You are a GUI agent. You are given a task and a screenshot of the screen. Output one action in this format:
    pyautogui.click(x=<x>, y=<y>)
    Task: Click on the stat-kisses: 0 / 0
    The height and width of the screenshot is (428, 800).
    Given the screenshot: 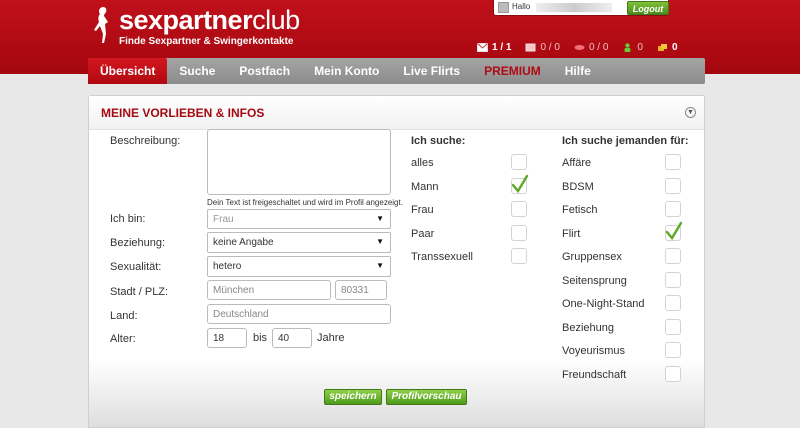 What is the action you would take?
    pyautogui.click(x=591, y=47)
    